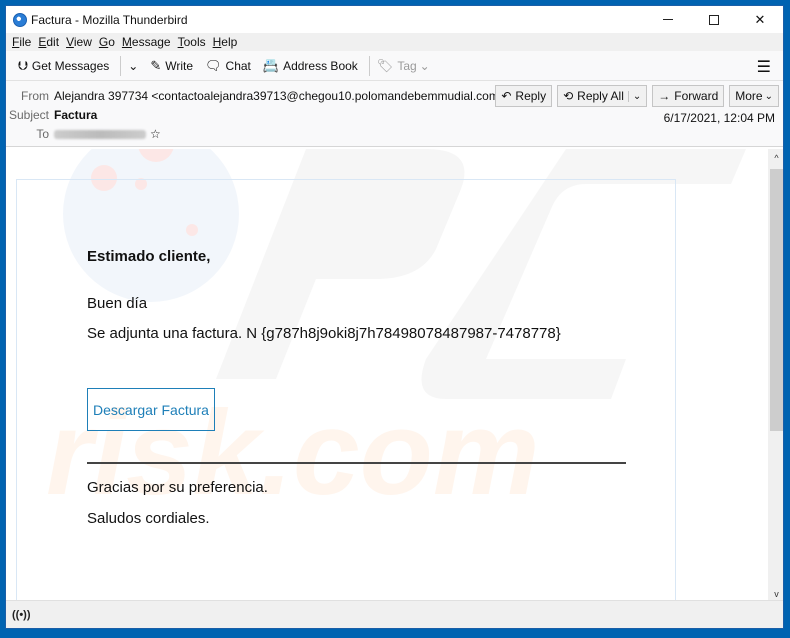 The width and height of the screenshot is (790, 638). What do you see at coordinates (568, 96) in the screenshot?
I see `reply-all-icon: ⟲` at bounding box center [568, 96].